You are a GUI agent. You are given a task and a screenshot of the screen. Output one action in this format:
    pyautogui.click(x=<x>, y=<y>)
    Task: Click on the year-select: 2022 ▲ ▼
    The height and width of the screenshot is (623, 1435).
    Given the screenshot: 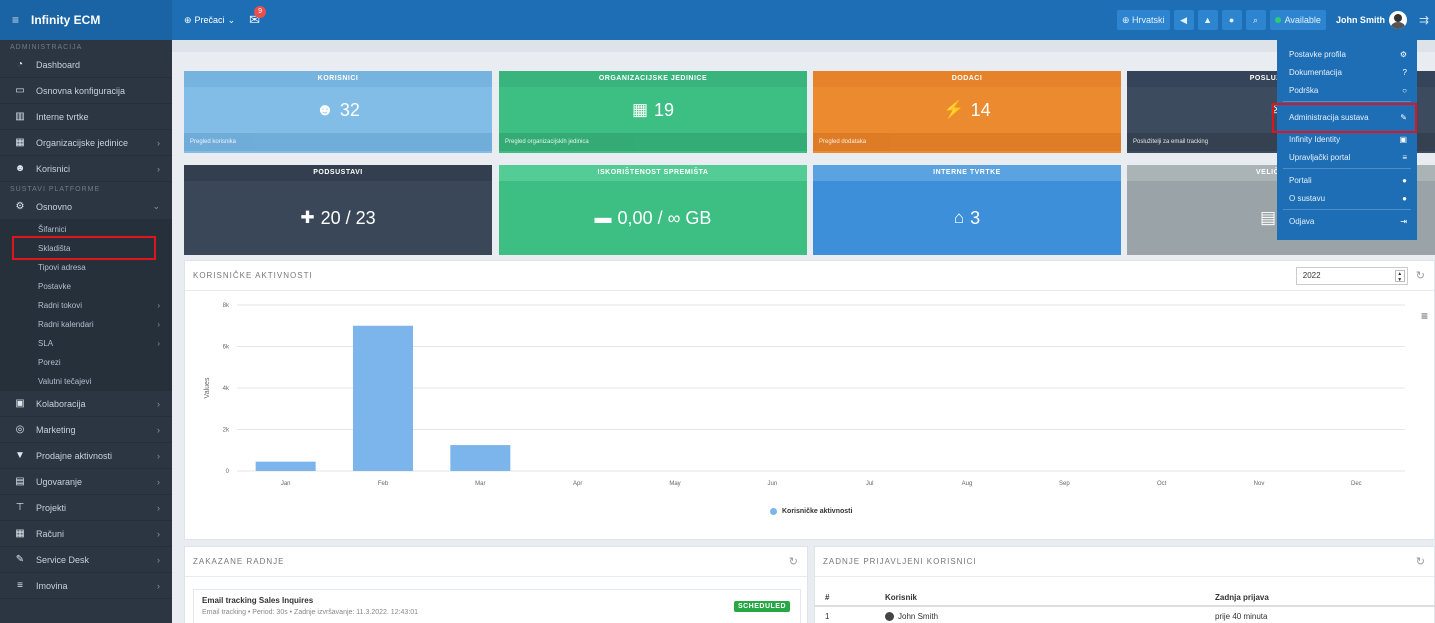 What is the action you would take?
    pyautogui.click(x=1351, y=275)
    